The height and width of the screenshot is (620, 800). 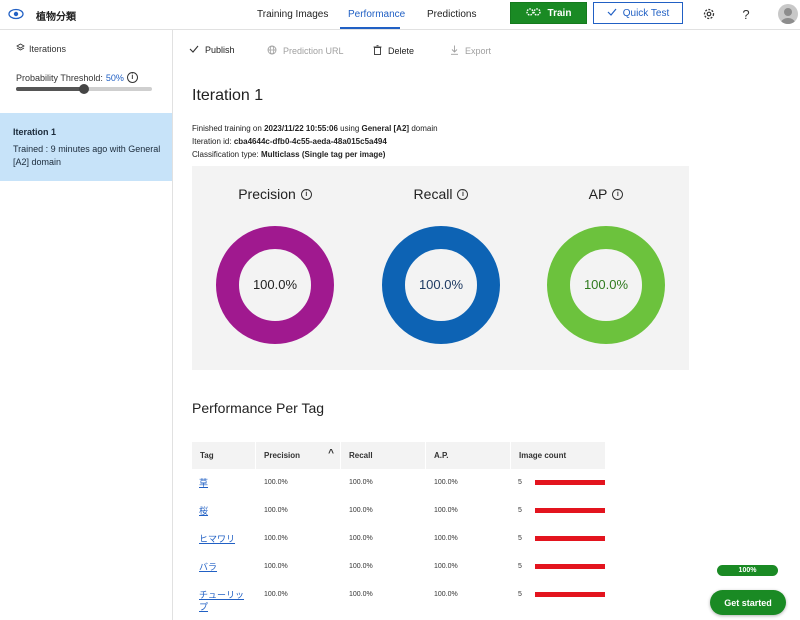 What do you see at coordinates (468, 455) in the screenshot?
I see `column-ap: A.P.` at bounding box center [468, 455].